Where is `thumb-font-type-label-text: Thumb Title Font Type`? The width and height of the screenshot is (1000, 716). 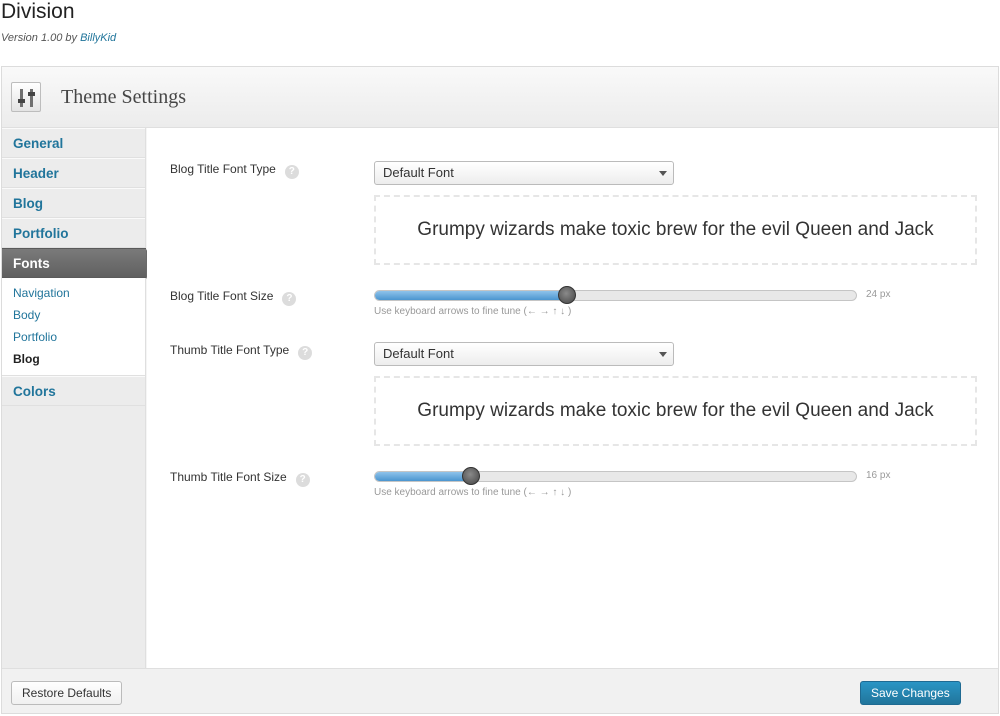 thumb-font-type-label-text: Thumb Title Font Type is located at coordinates (230, 350).